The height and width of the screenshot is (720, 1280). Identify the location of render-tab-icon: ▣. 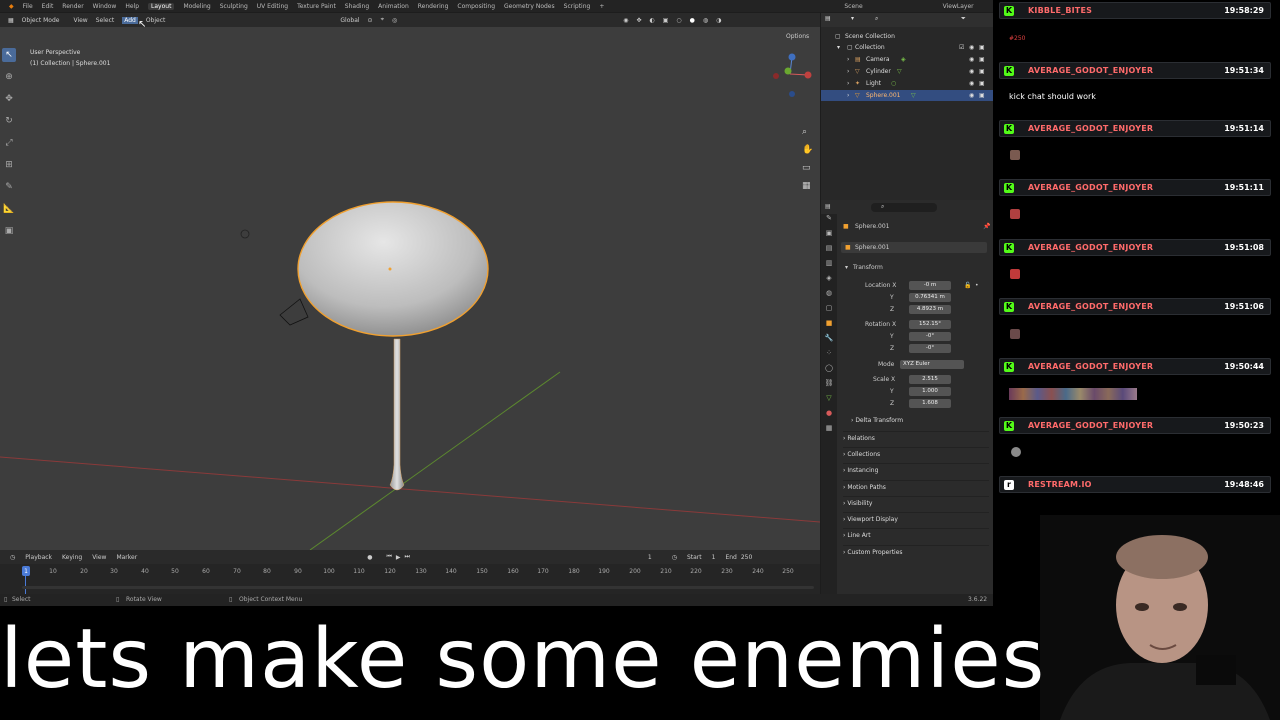
(829, 236).